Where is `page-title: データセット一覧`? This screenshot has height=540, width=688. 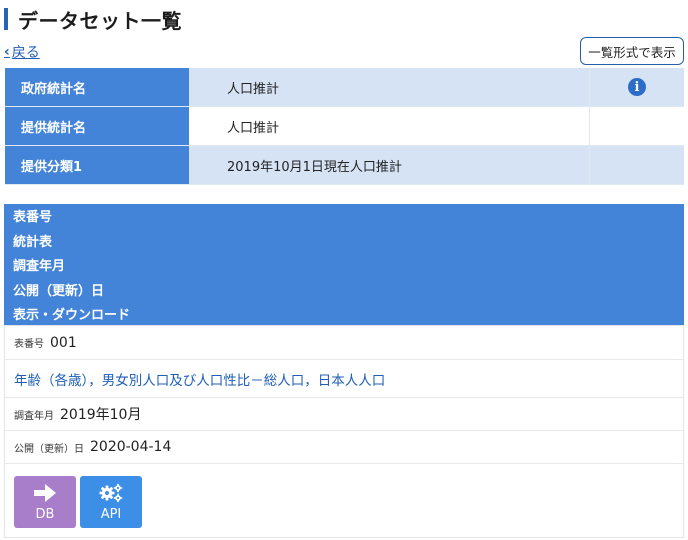
page-title: データセット一覧 is located at coordinates (100, 20).